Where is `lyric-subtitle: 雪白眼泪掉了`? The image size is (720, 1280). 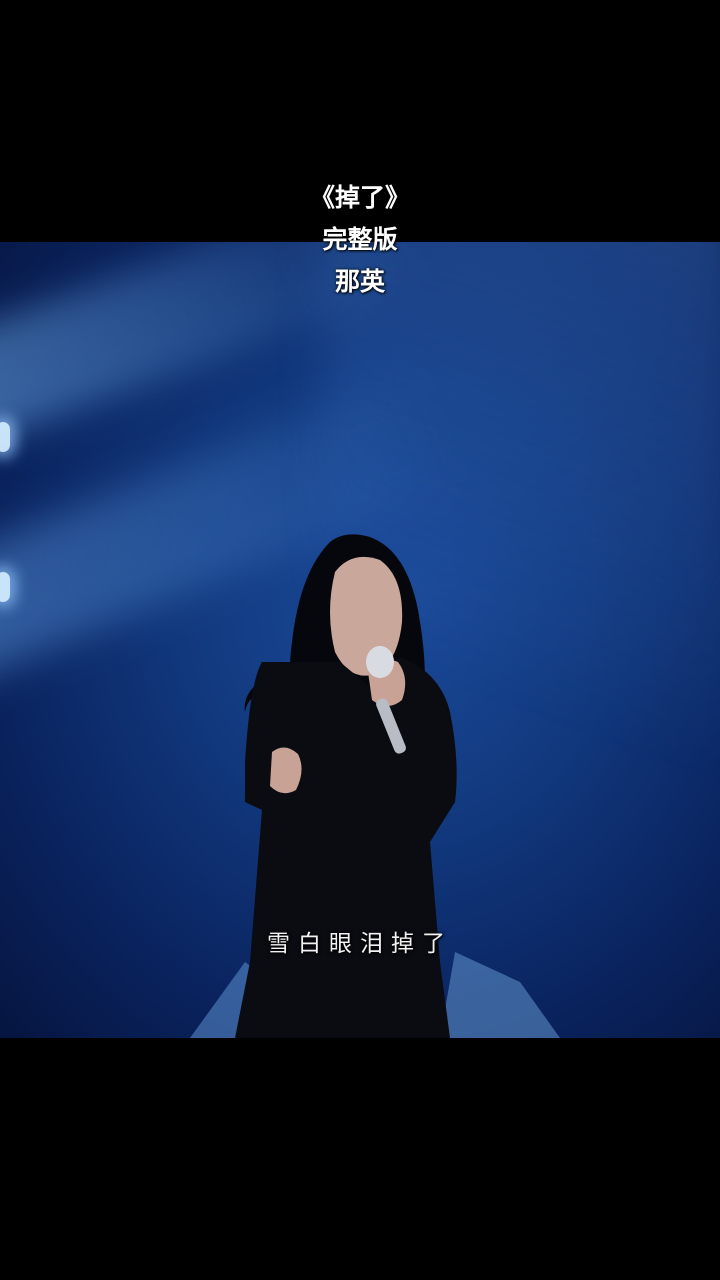 lyric-subtitle: 雪白眼泪掉了 is located at coordinates (360, 944).